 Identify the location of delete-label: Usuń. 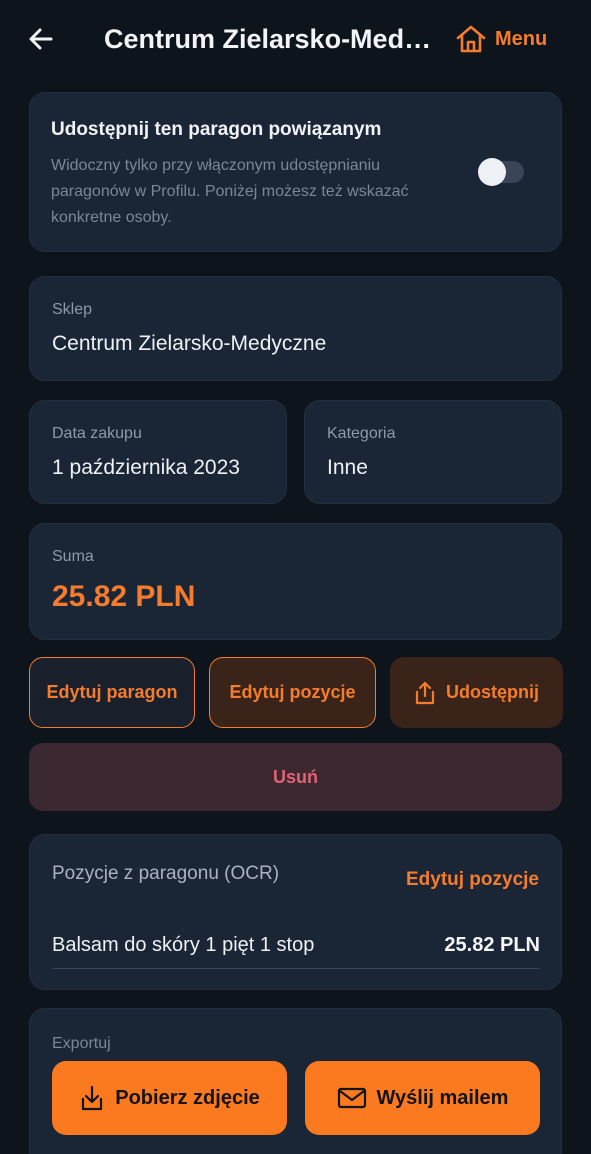
(295, 776).